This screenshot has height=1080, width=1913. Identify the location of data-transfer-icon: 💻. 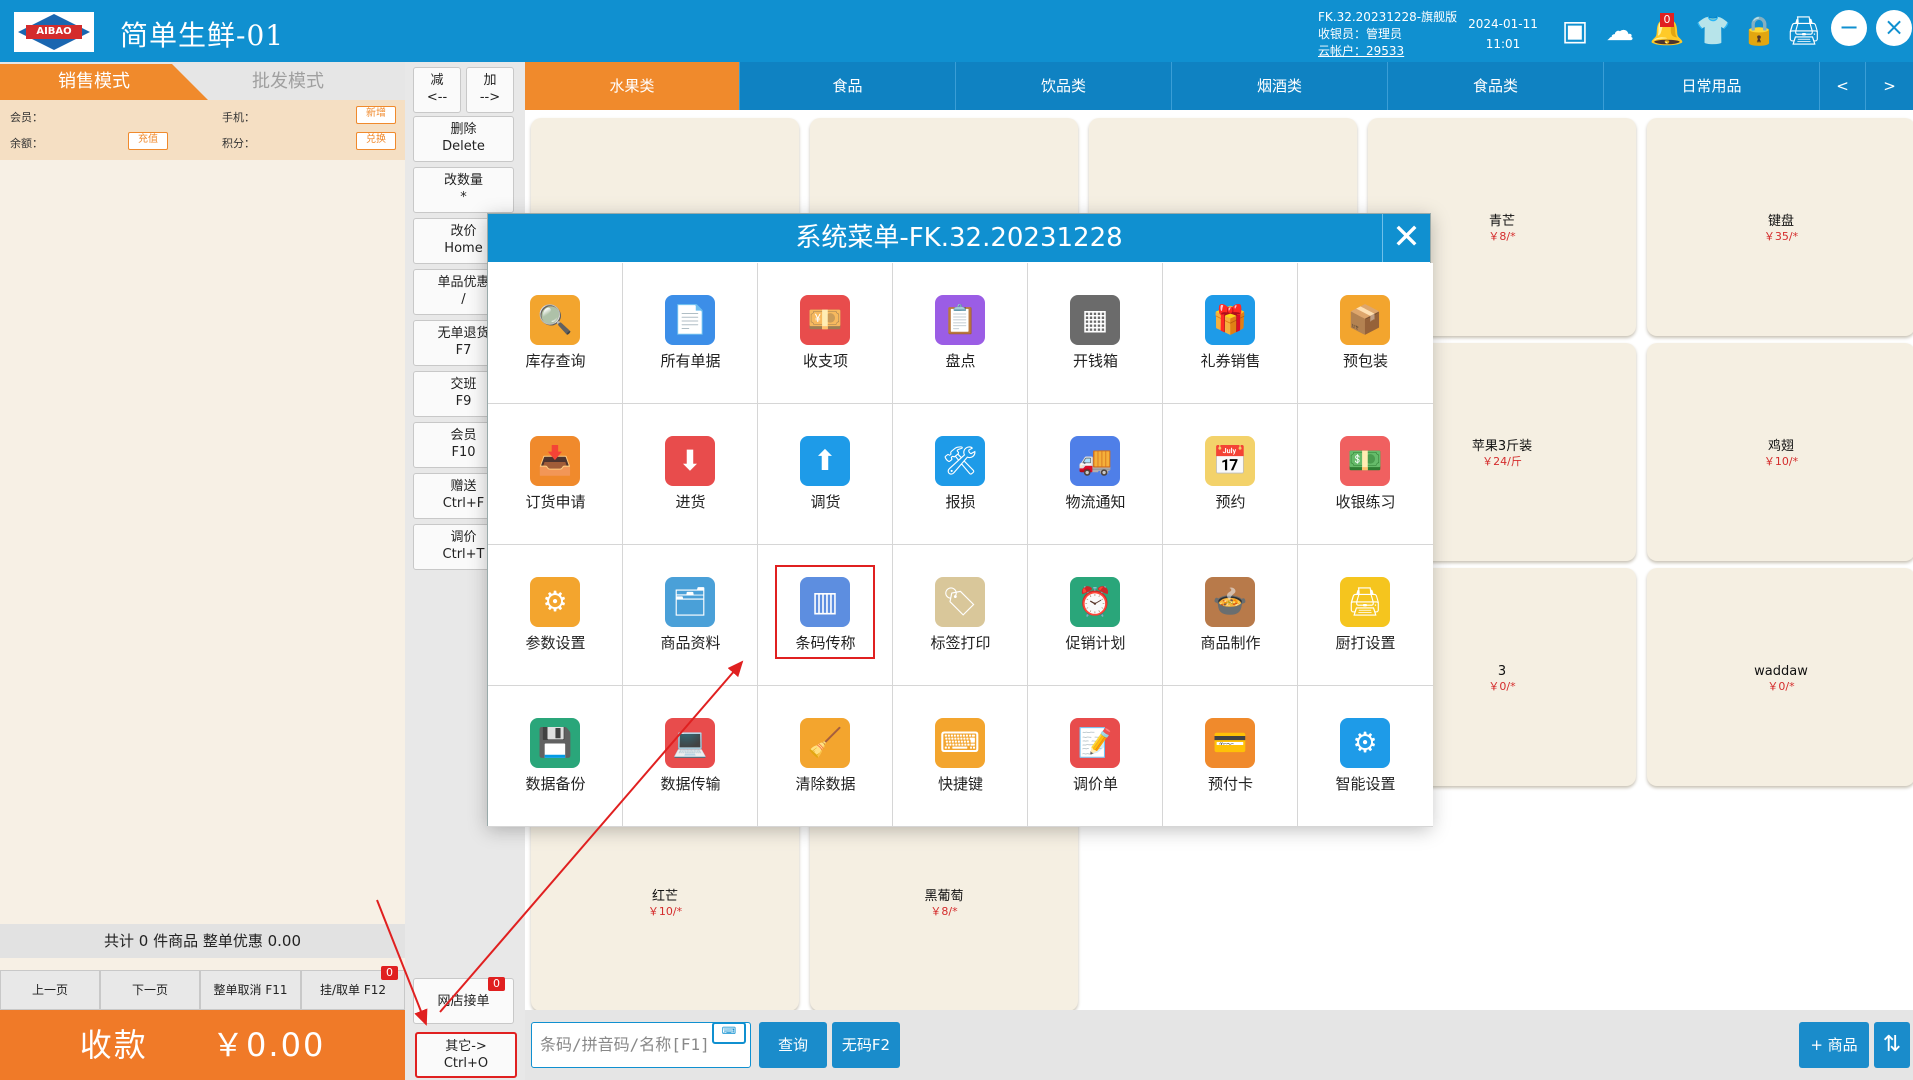
(690, 743).